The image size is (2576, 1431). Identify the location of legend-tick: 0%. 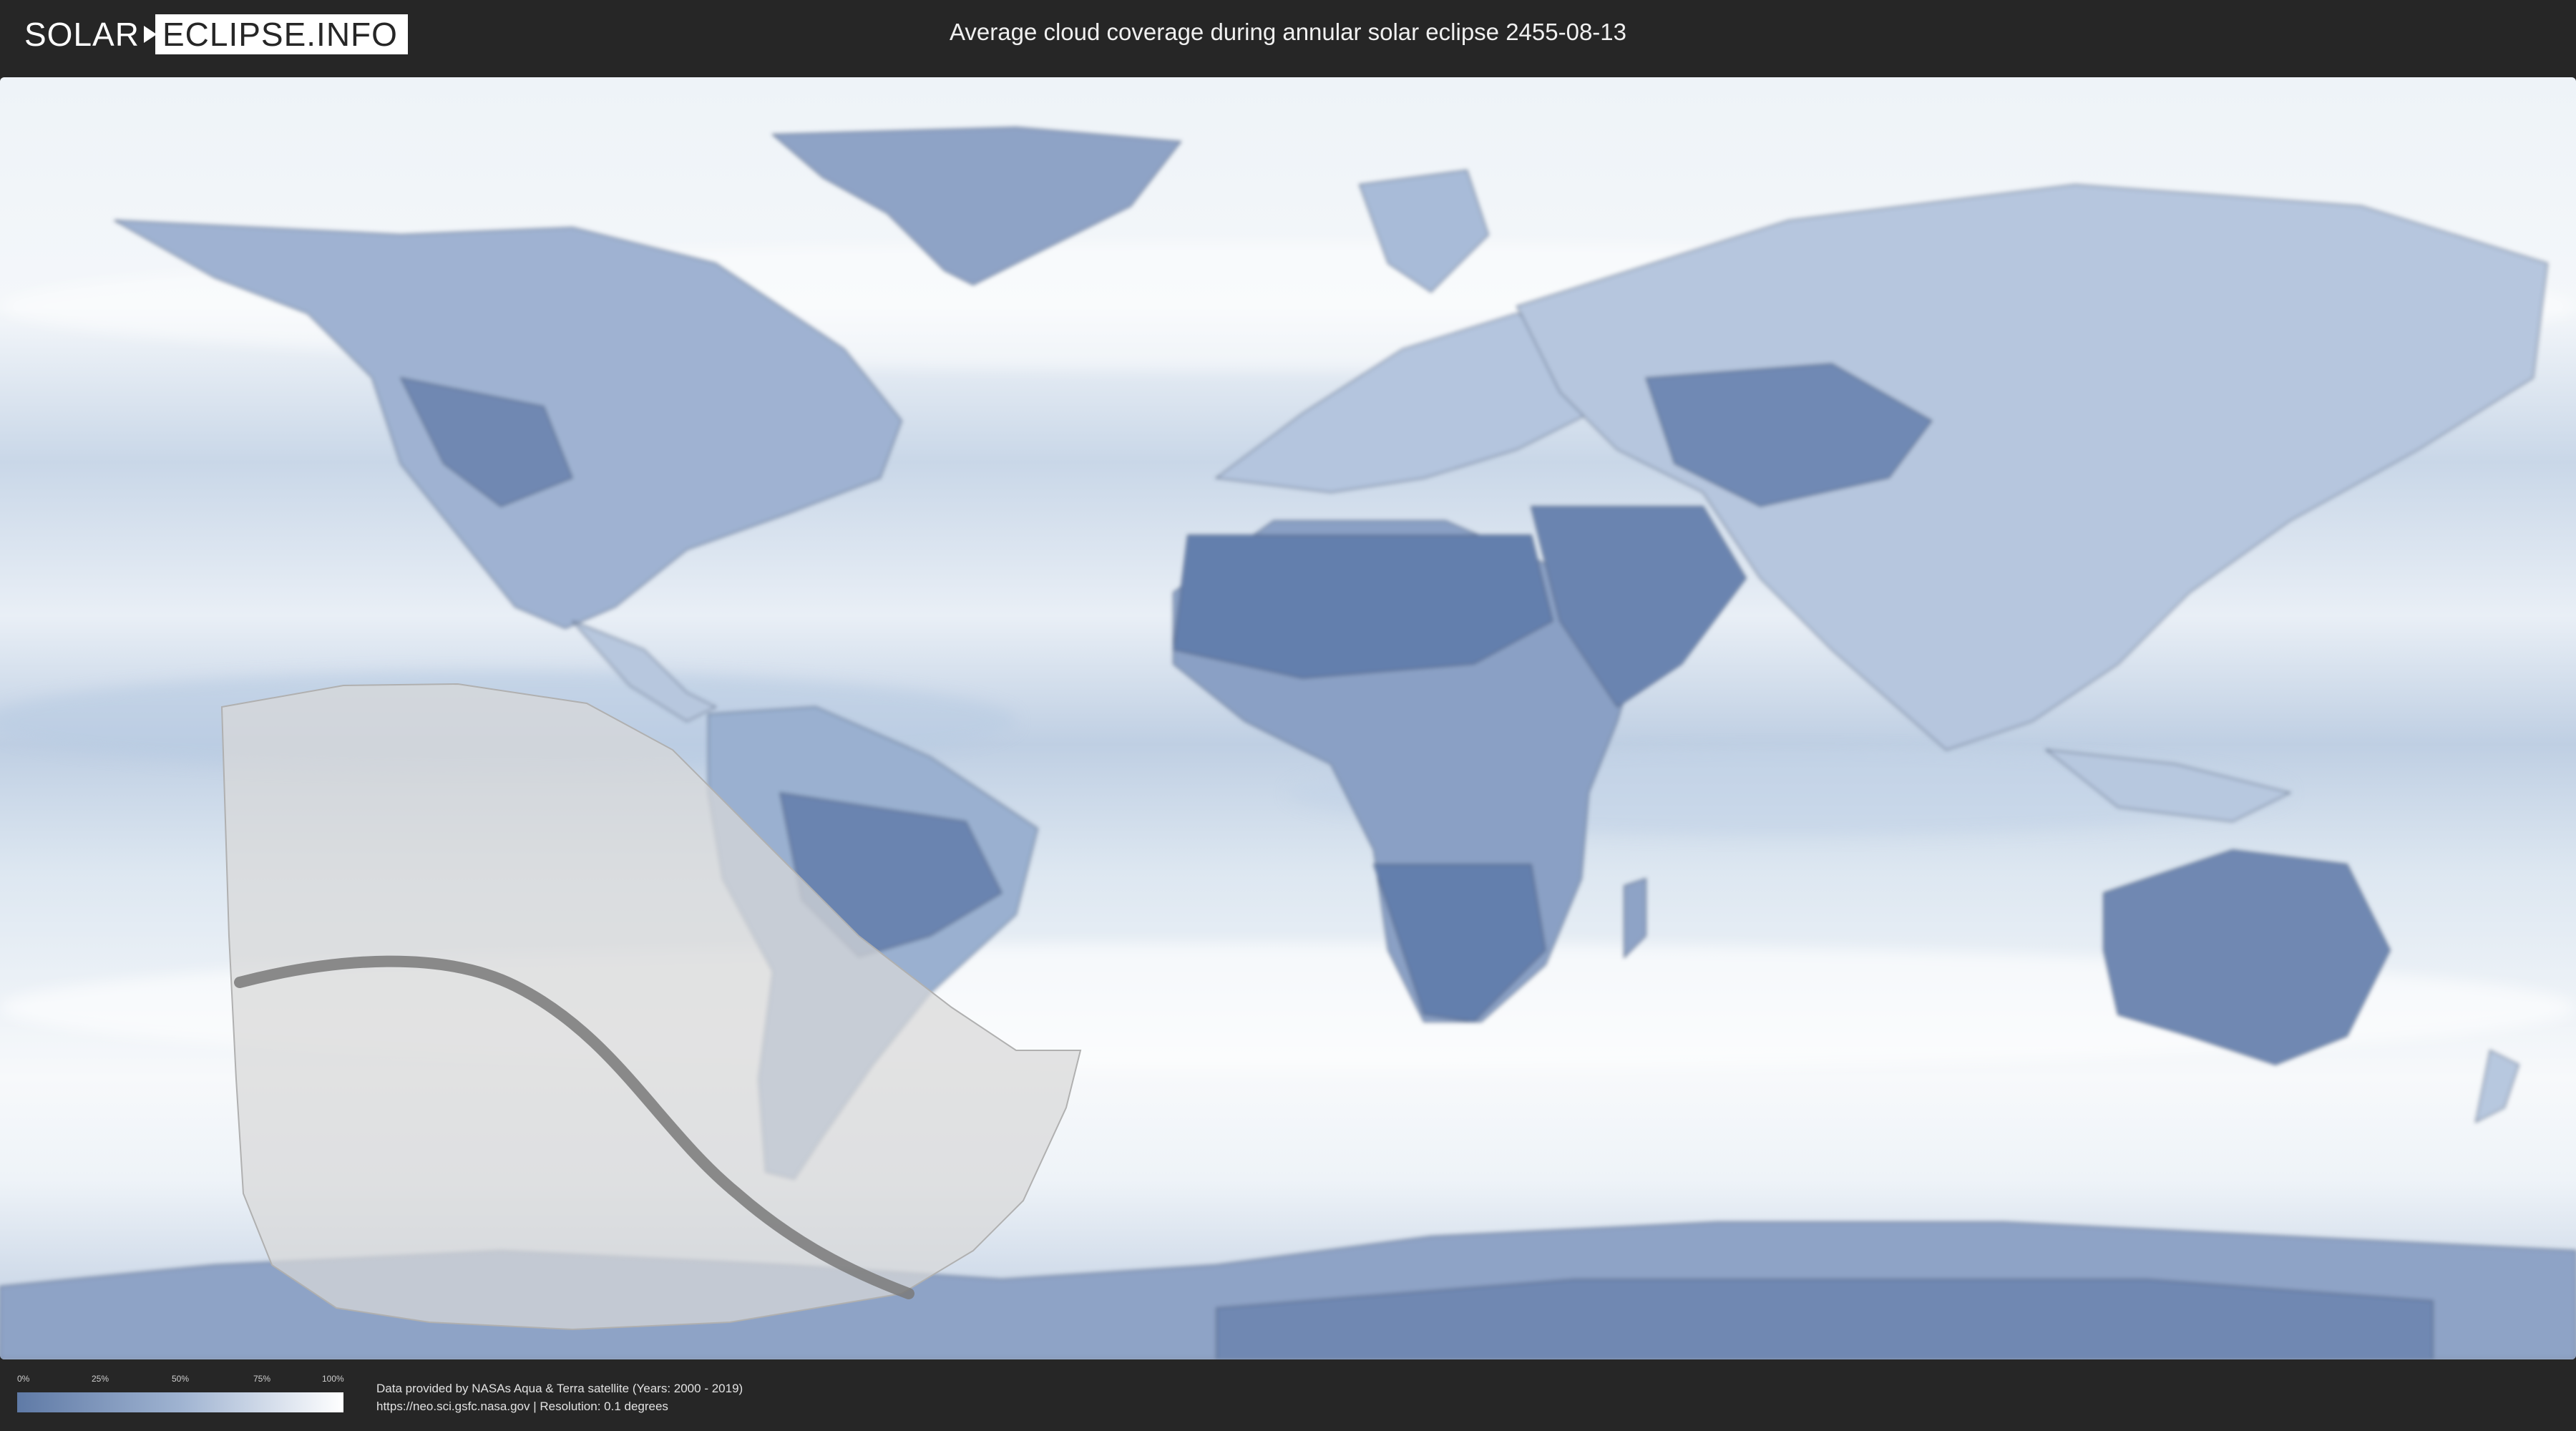
(23, 1379).